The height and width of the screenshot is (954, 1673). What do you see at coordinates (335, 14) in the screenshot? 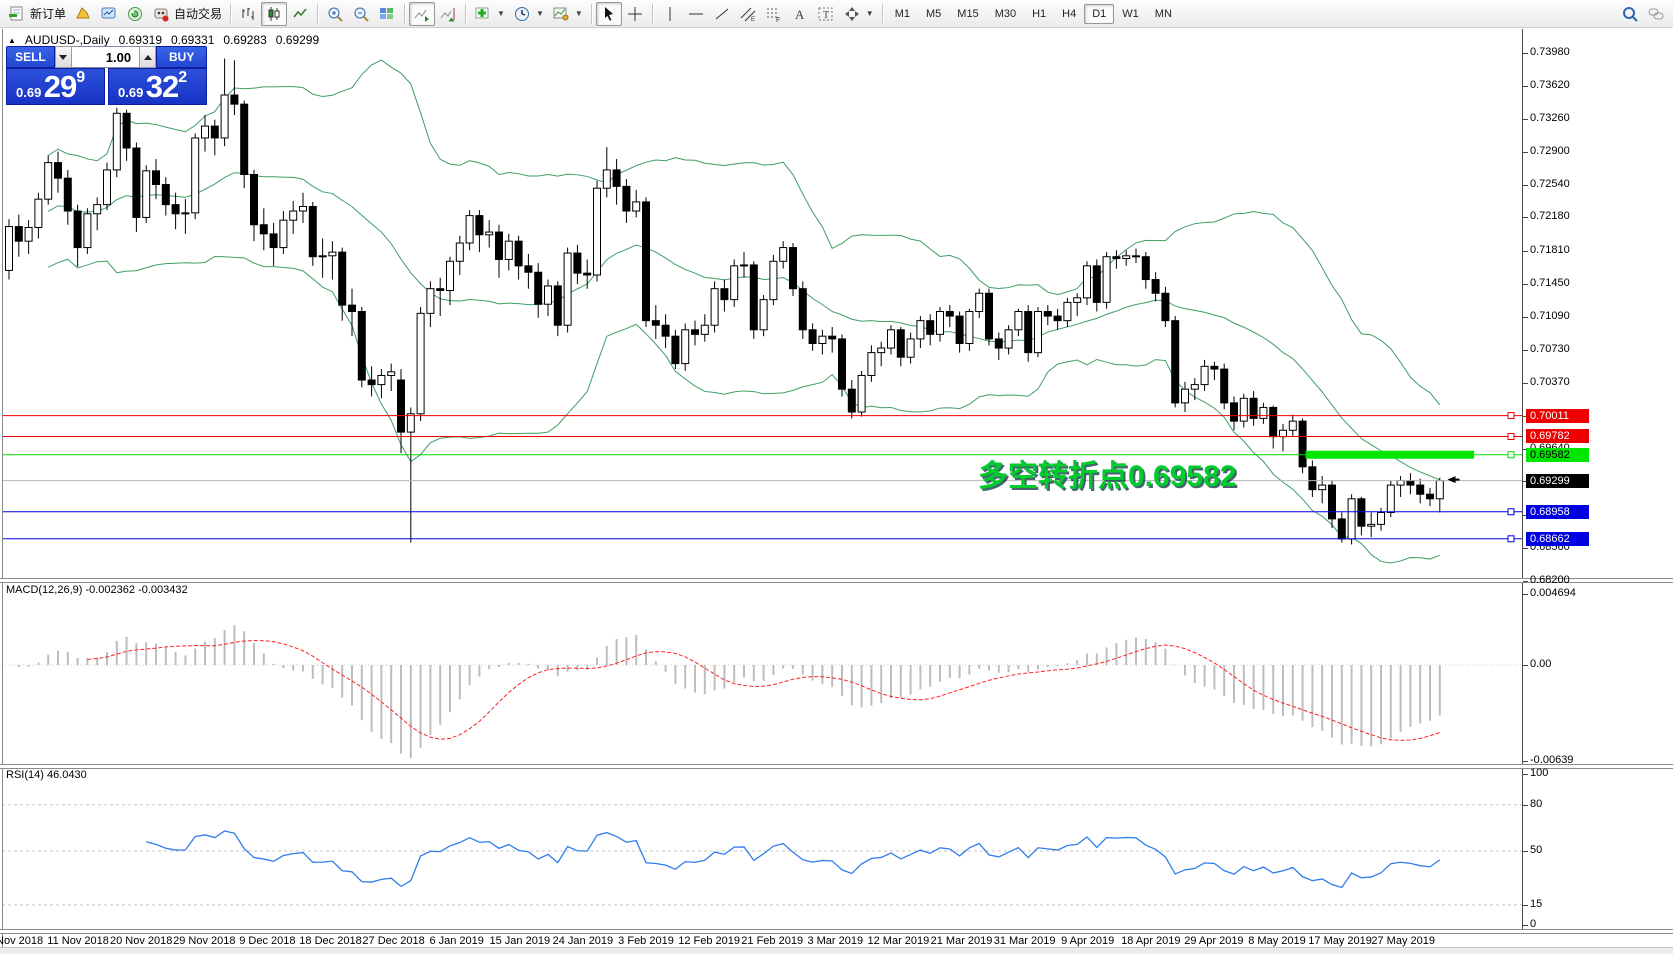
I see `zoom-in-icon` at bounding box center [335, 14].